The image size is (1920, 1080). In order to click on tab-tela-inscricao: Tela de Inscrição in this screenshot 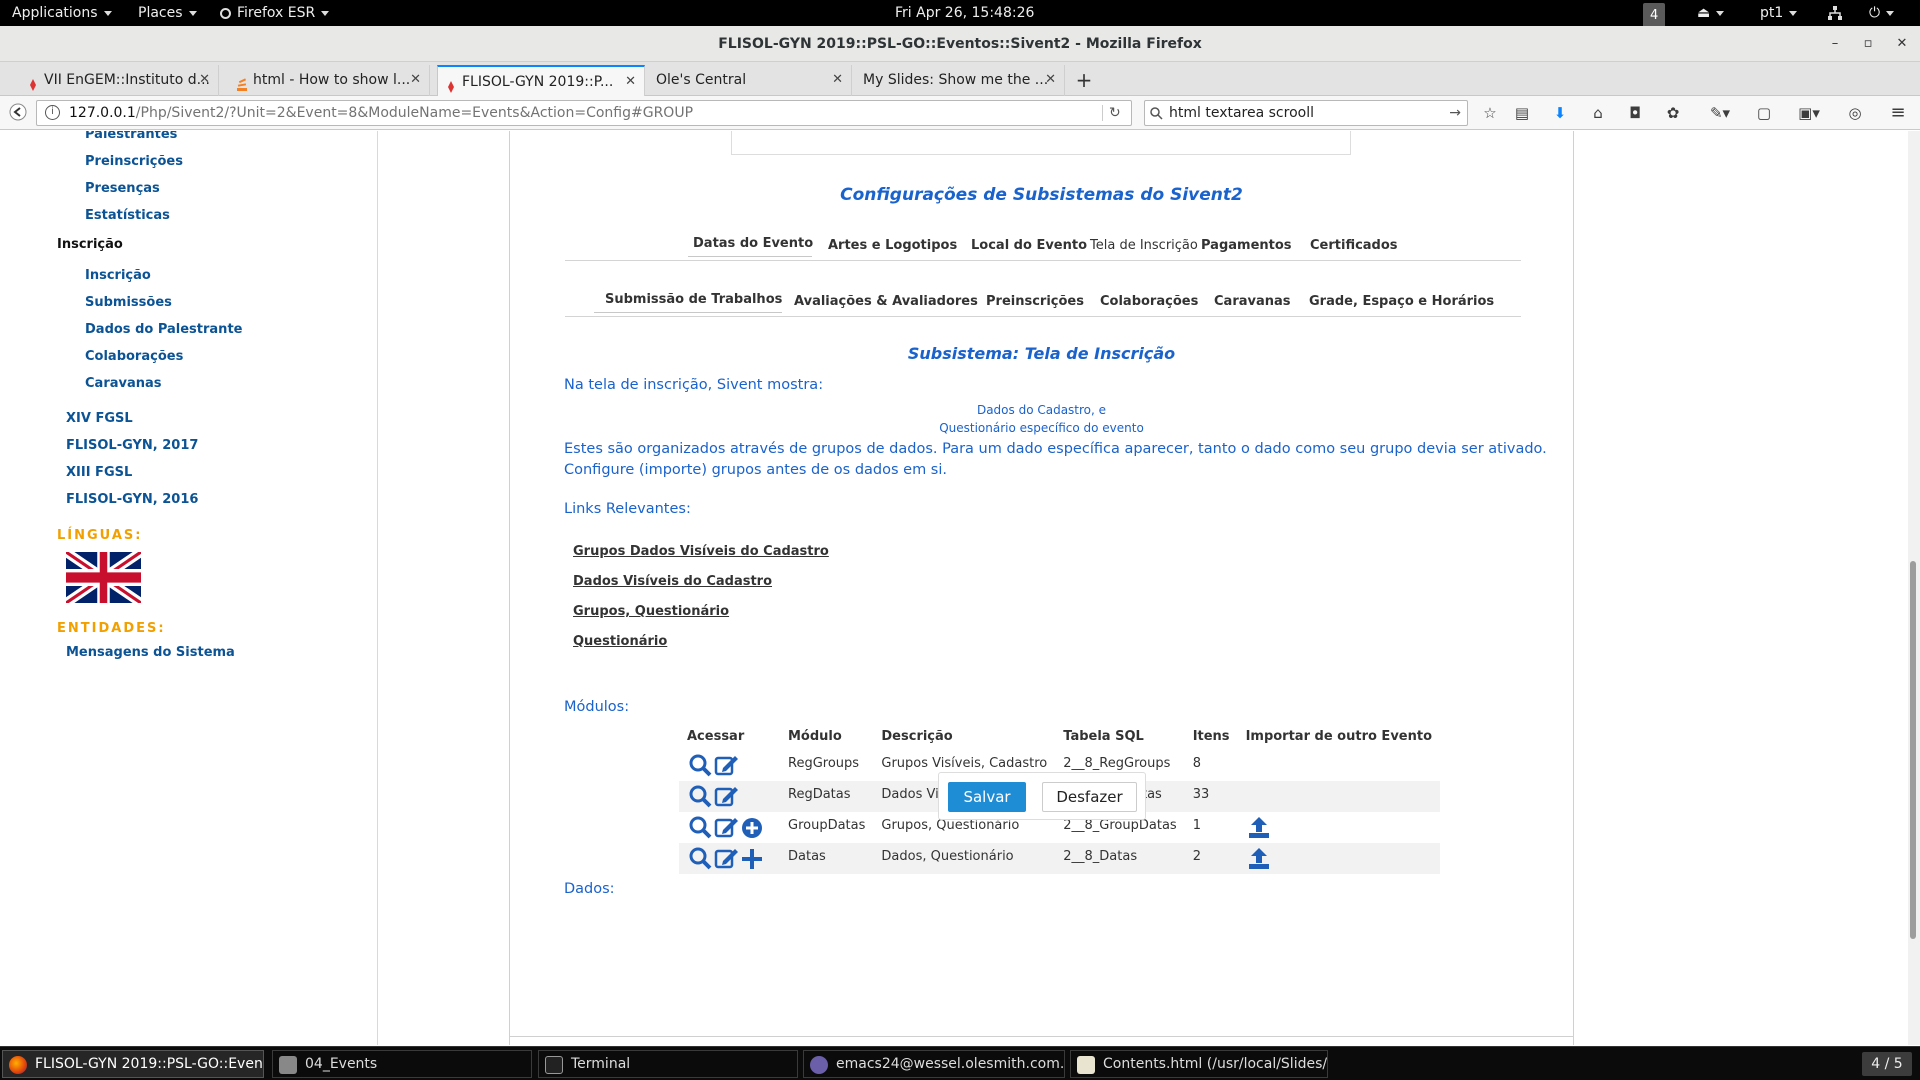, I will do `click(1144, 245)`.